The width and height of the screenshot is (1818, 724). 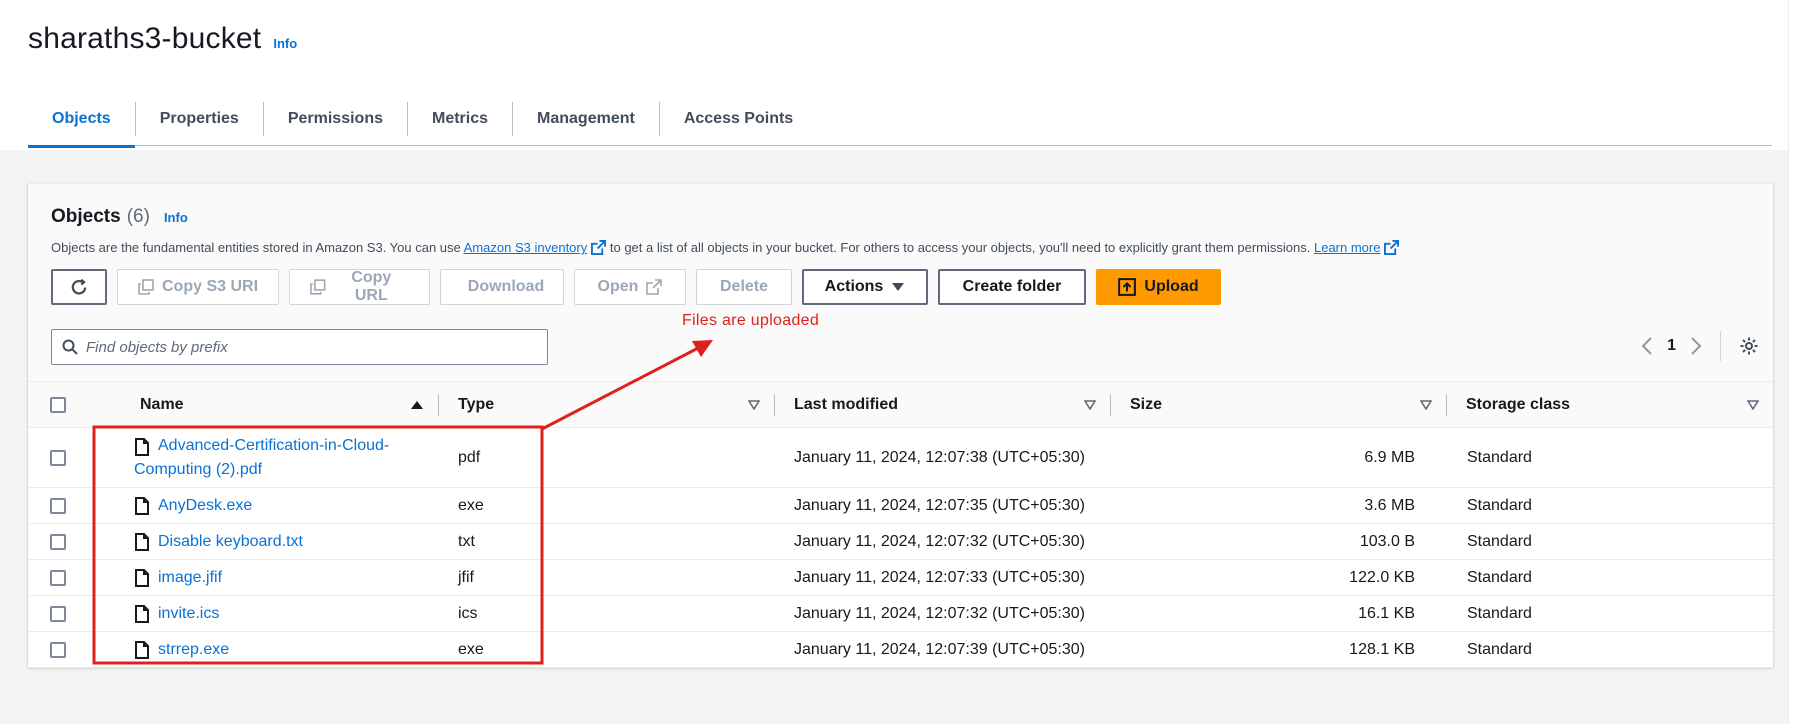 What do you see at coordinates (476, 405) in the screenshot?
I see `column-type-label: Type` at bounding box center [476, 405].